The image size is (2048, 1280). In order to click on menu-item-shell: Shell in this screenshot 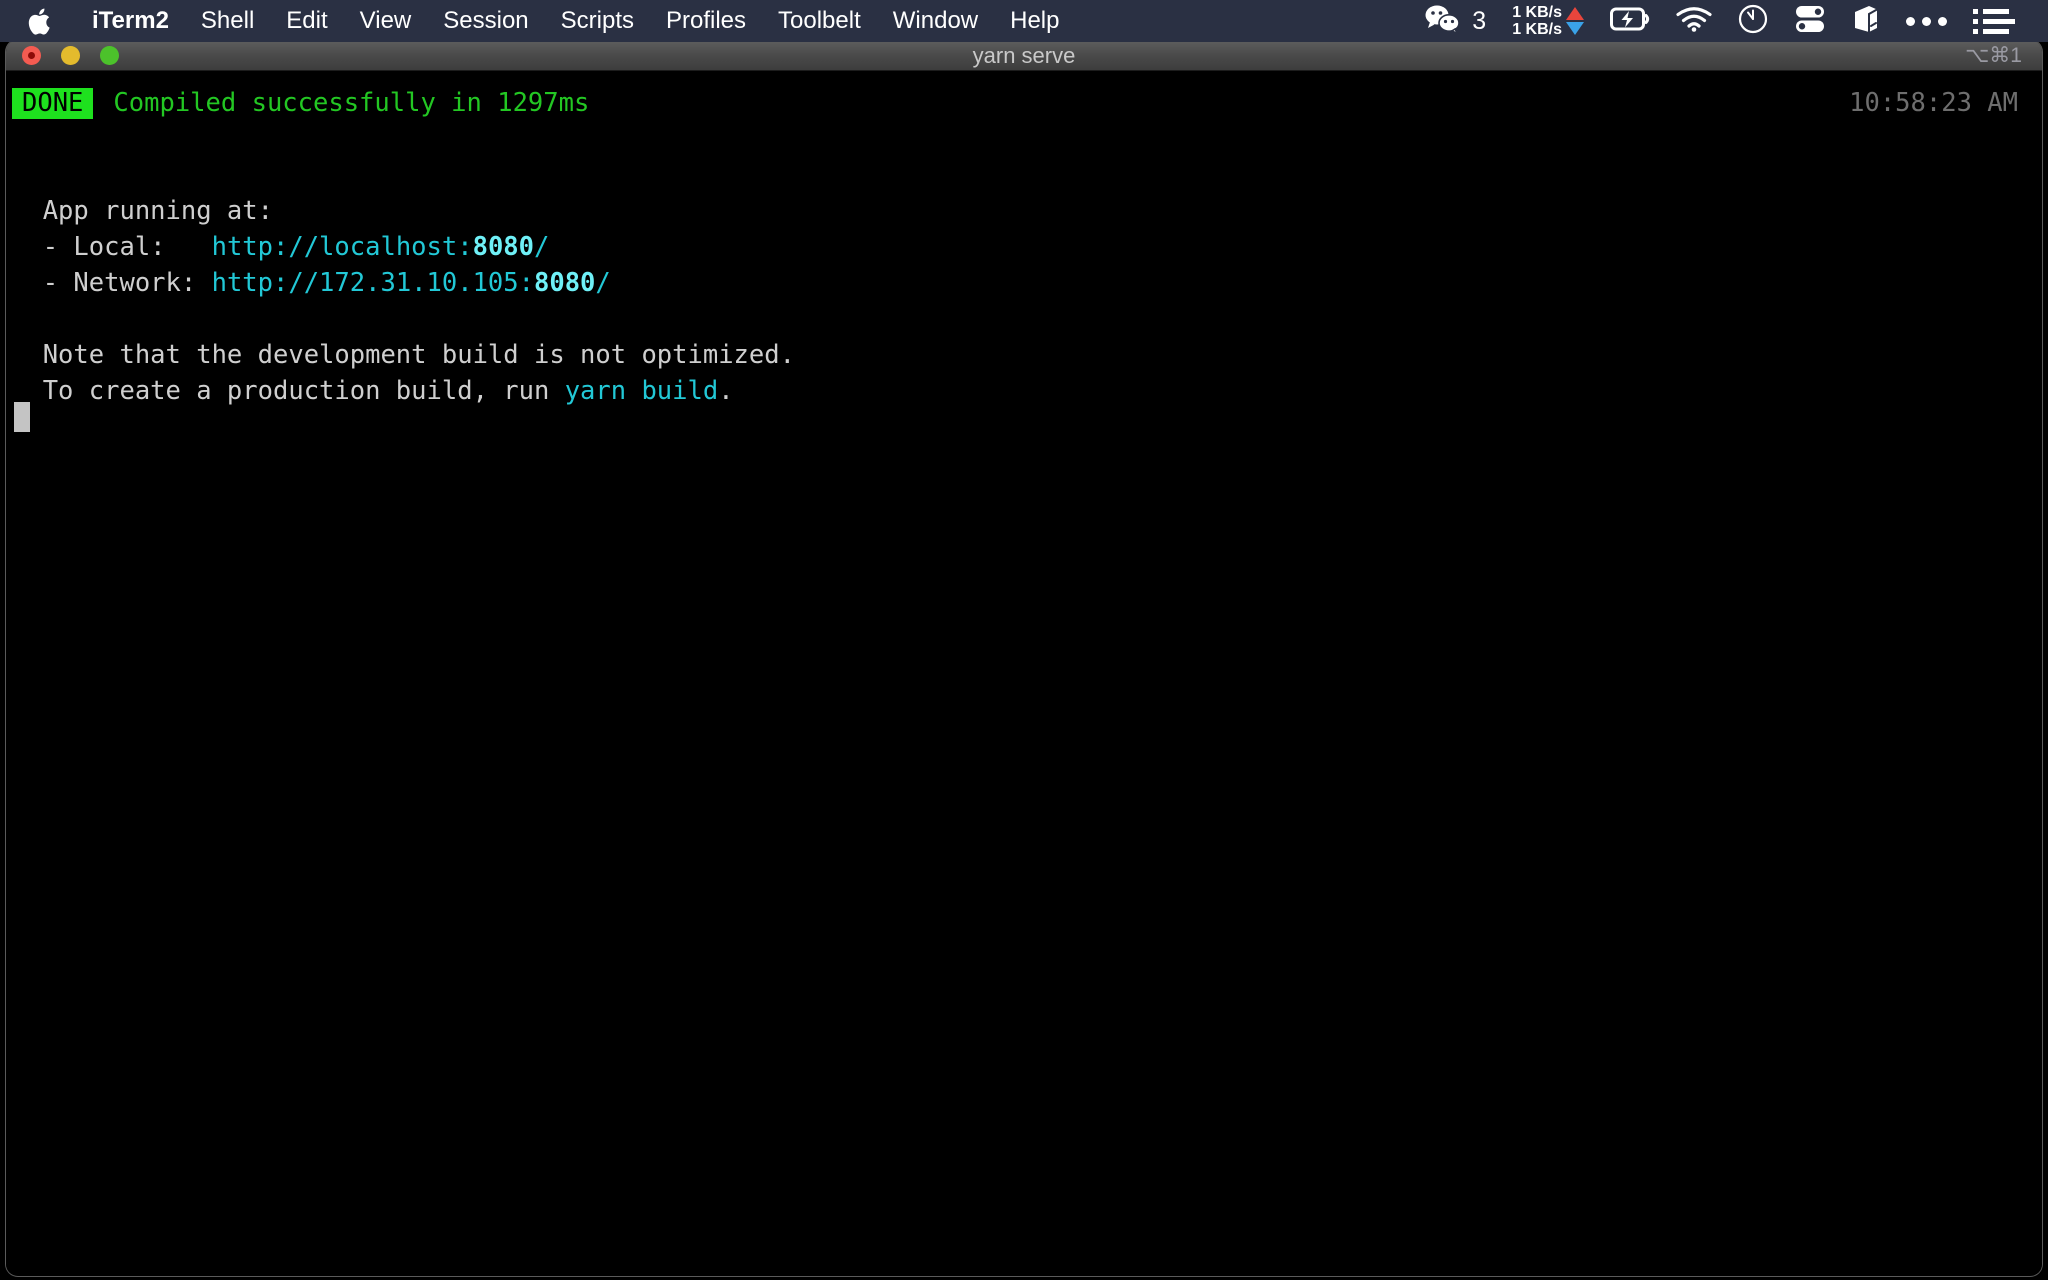, I will do `click(227, 21)`.